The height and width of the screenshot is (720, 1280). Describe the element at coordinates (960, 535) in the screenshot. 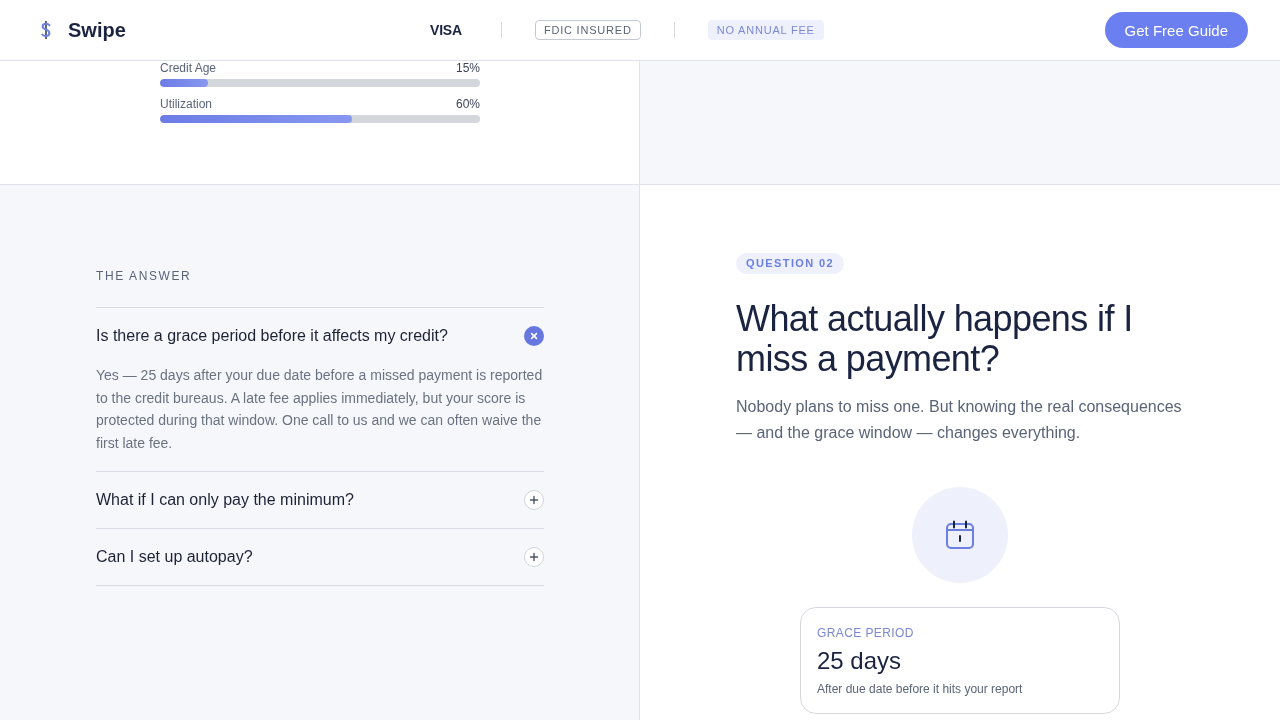

I see `calendar-icon` at that location.